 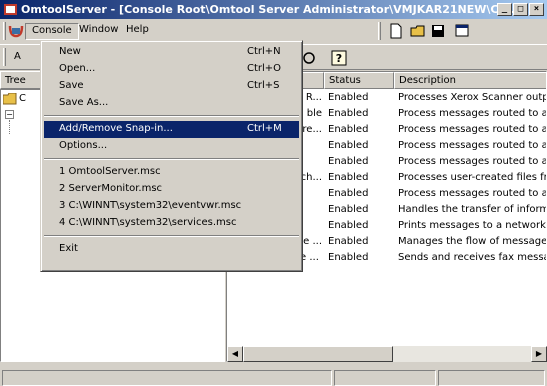 I want to click on menu-help-label: Help, so click(x=137, y=29).